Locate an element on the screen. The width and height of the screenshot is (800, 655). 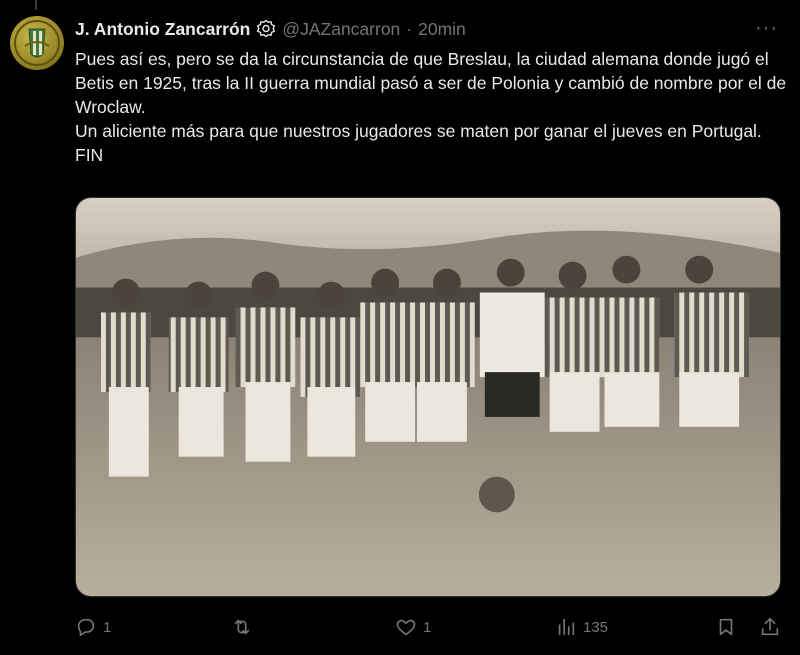
like-button: 1 is located at coordinates (413, 627).